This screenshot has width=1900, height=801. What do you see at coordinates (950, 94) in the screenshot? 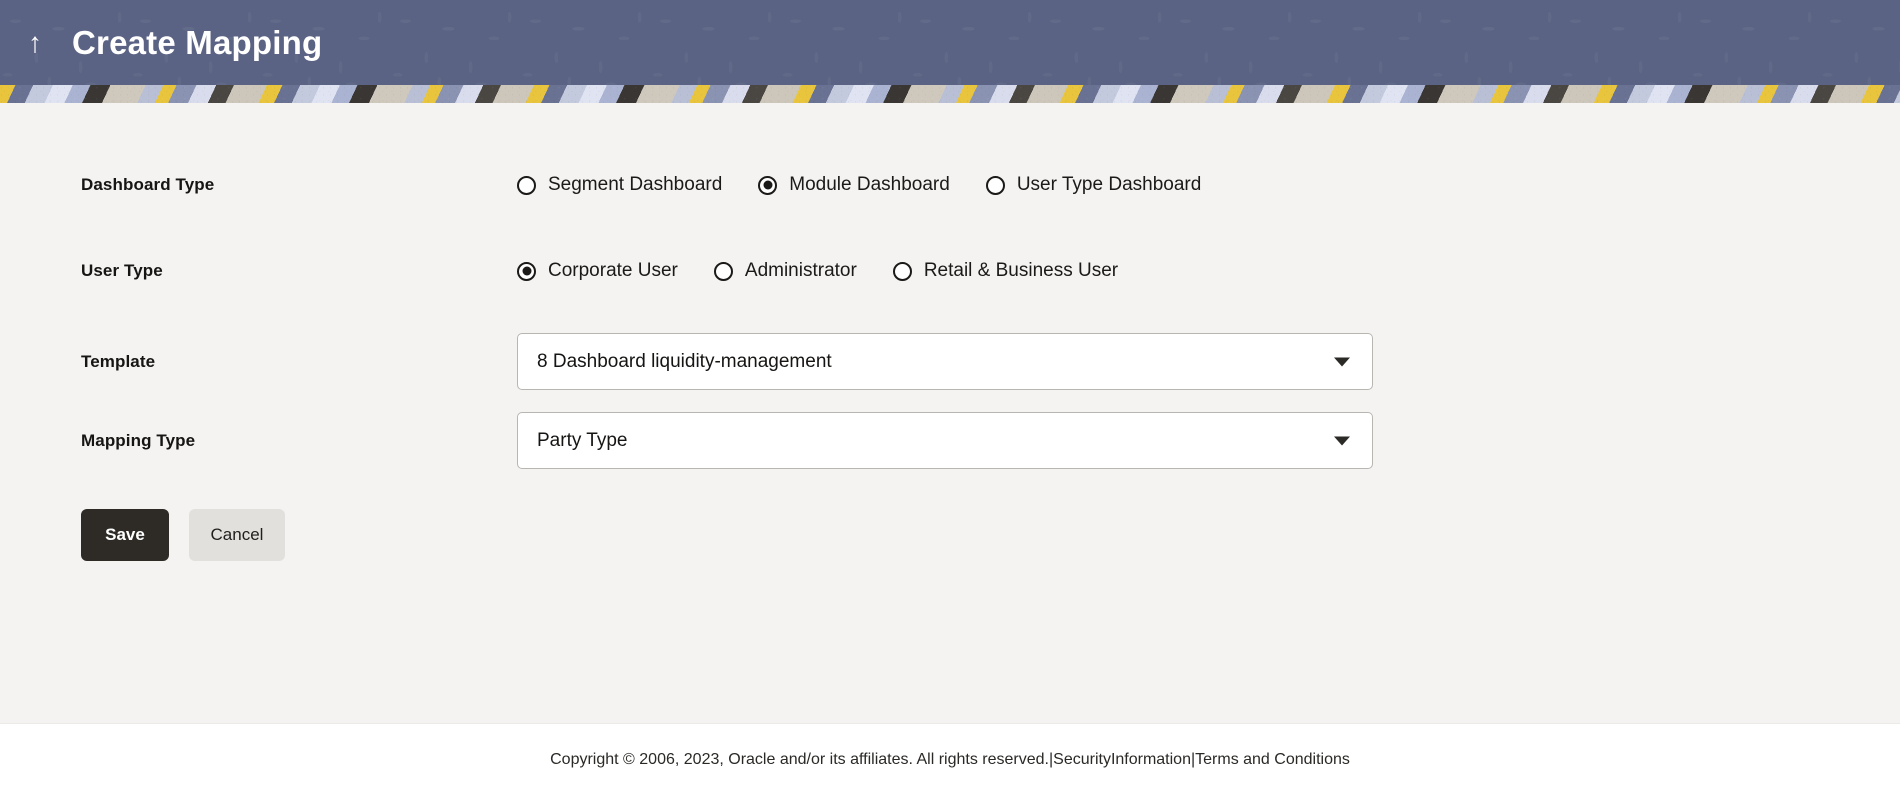
I see `decorative-stripe-band` at bounding box center [950, 94].